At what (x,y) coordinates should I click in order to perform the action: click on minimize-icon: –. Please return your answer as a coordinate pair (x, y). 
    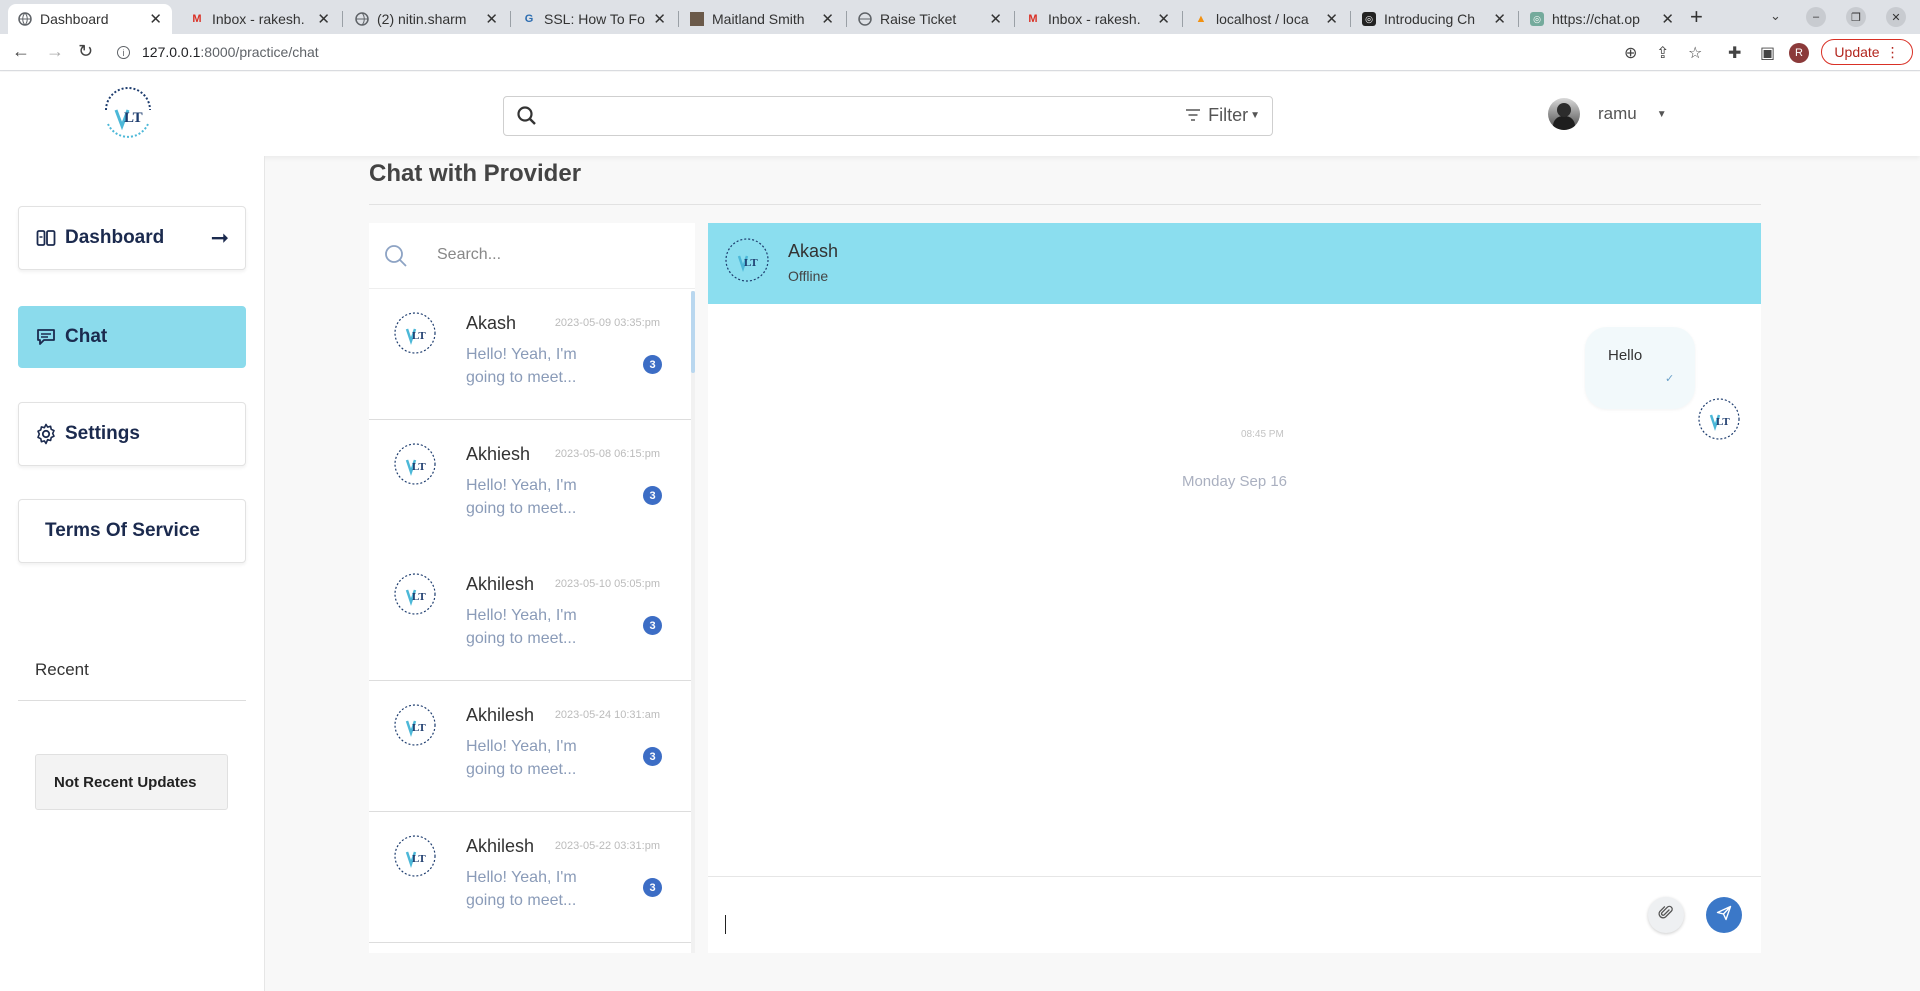
    Looking at the image, I should click on (1816, 17).